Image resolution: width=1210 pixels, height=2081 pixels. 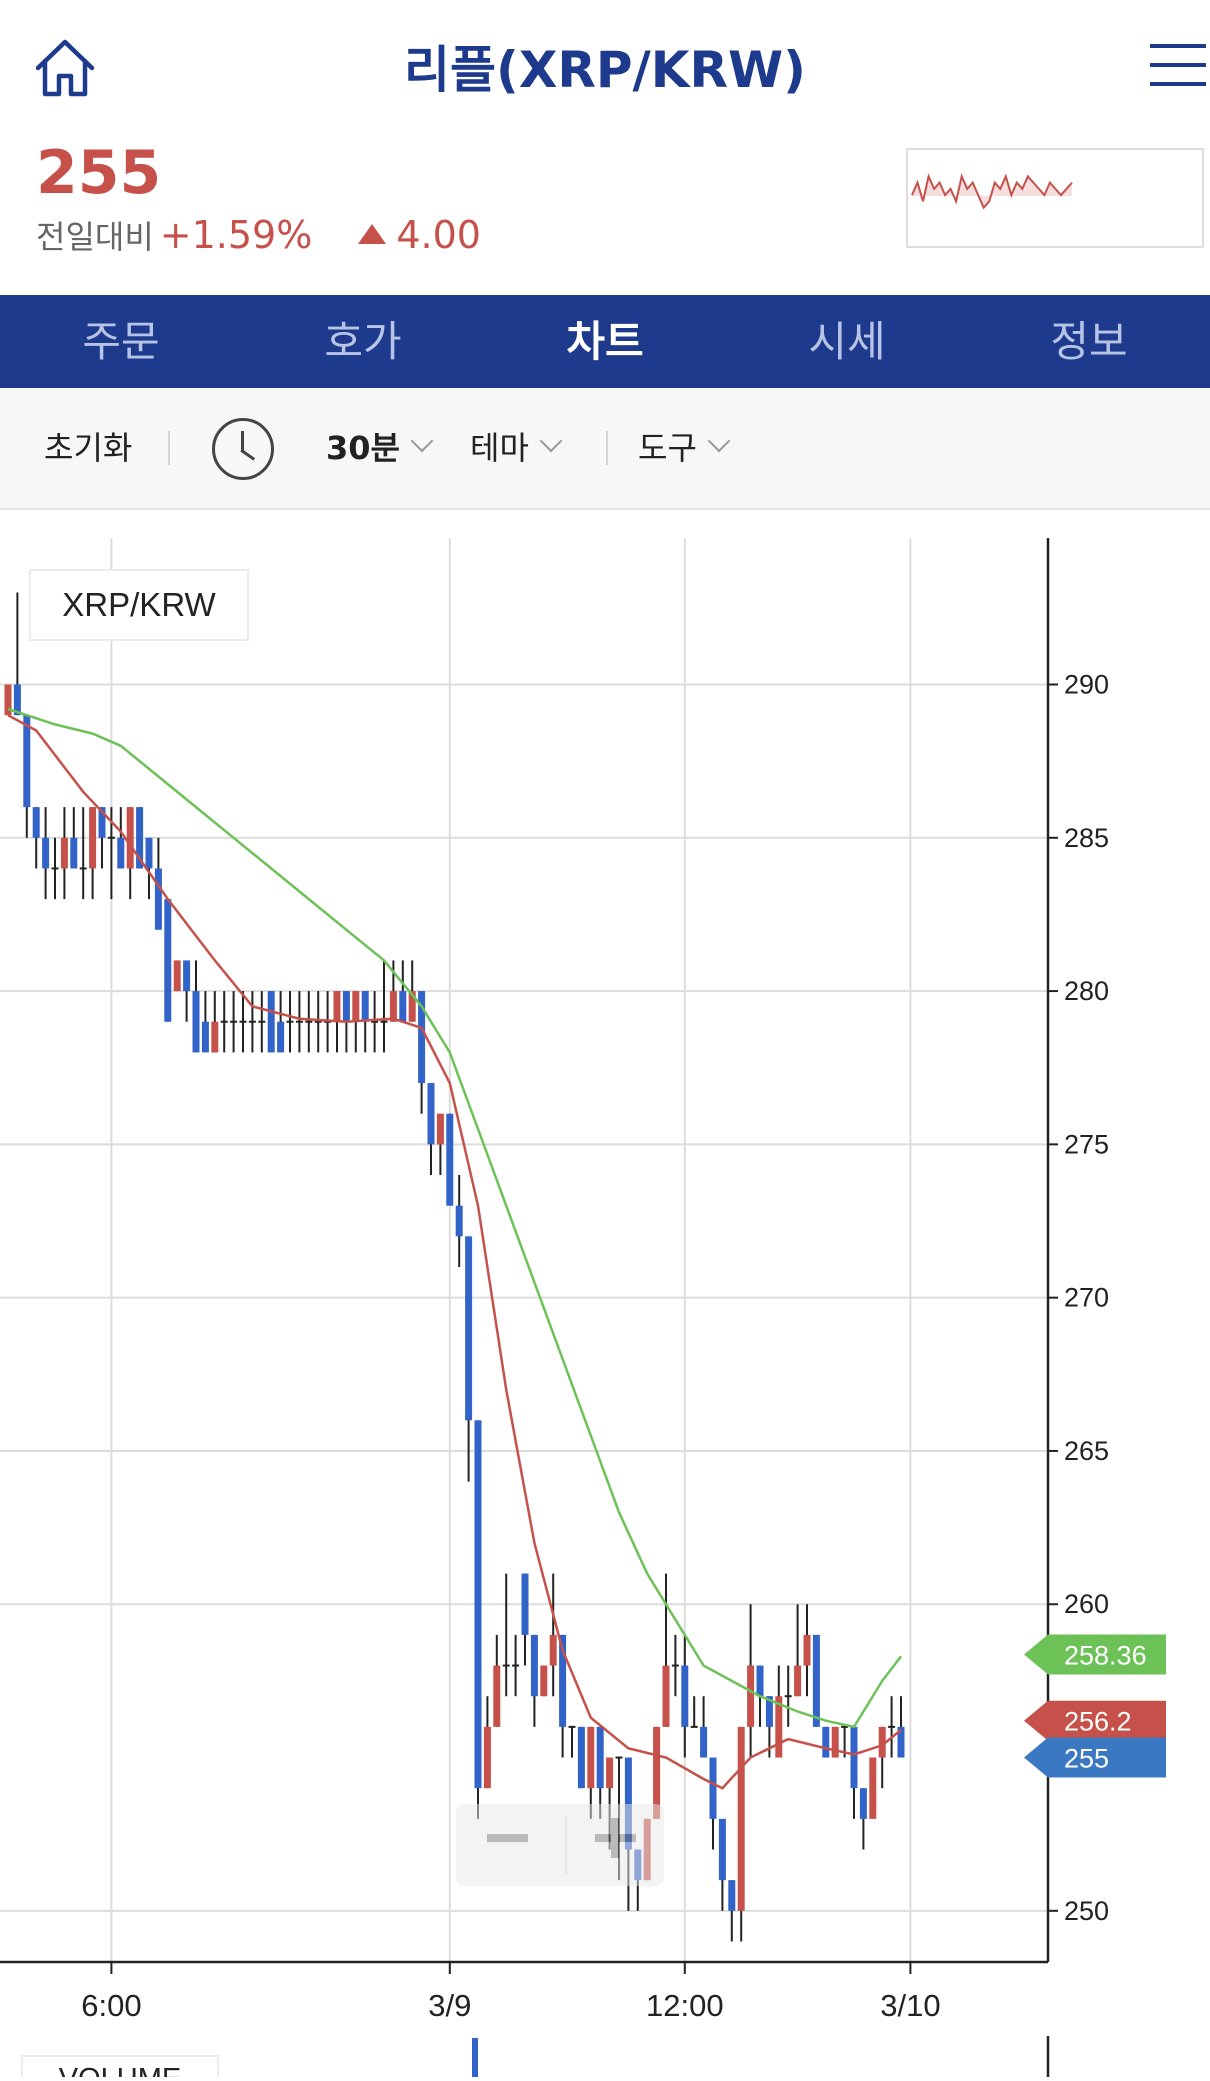 What do you see at coordinates (120, 2068) in the screenshot?
I see `volume-label: VOLUME` at bounding box center [120, 2068].